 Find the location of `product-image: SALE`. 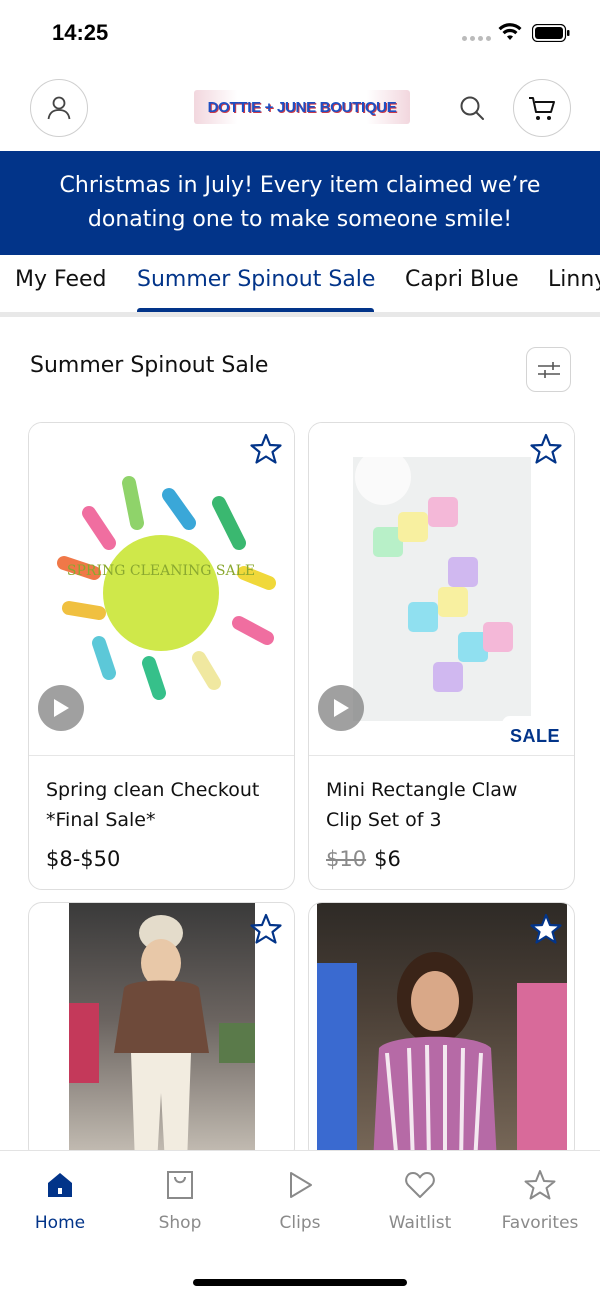

product-image: SALE is located at coordinates (441, 589).